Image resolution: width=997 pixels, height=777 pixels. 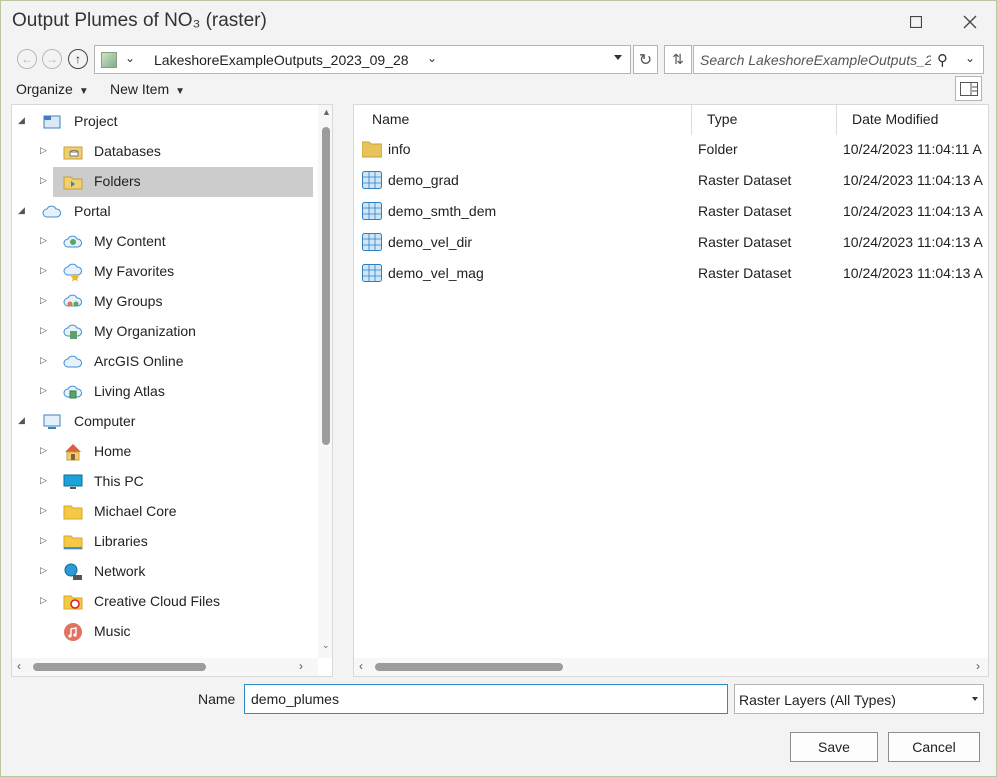 I want to click on file-name-input, so click(x=486, y=699).